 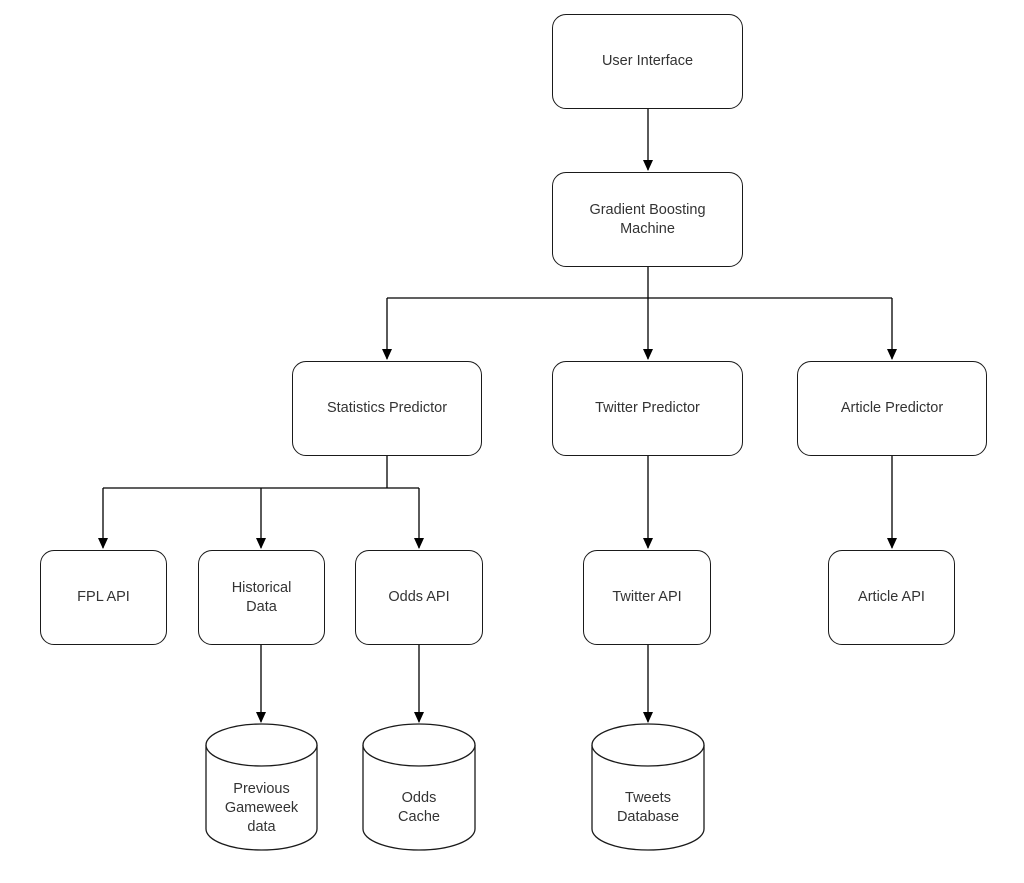 I want to click on node-article-predictor: Article Predictor, so click(x=892, y=408).